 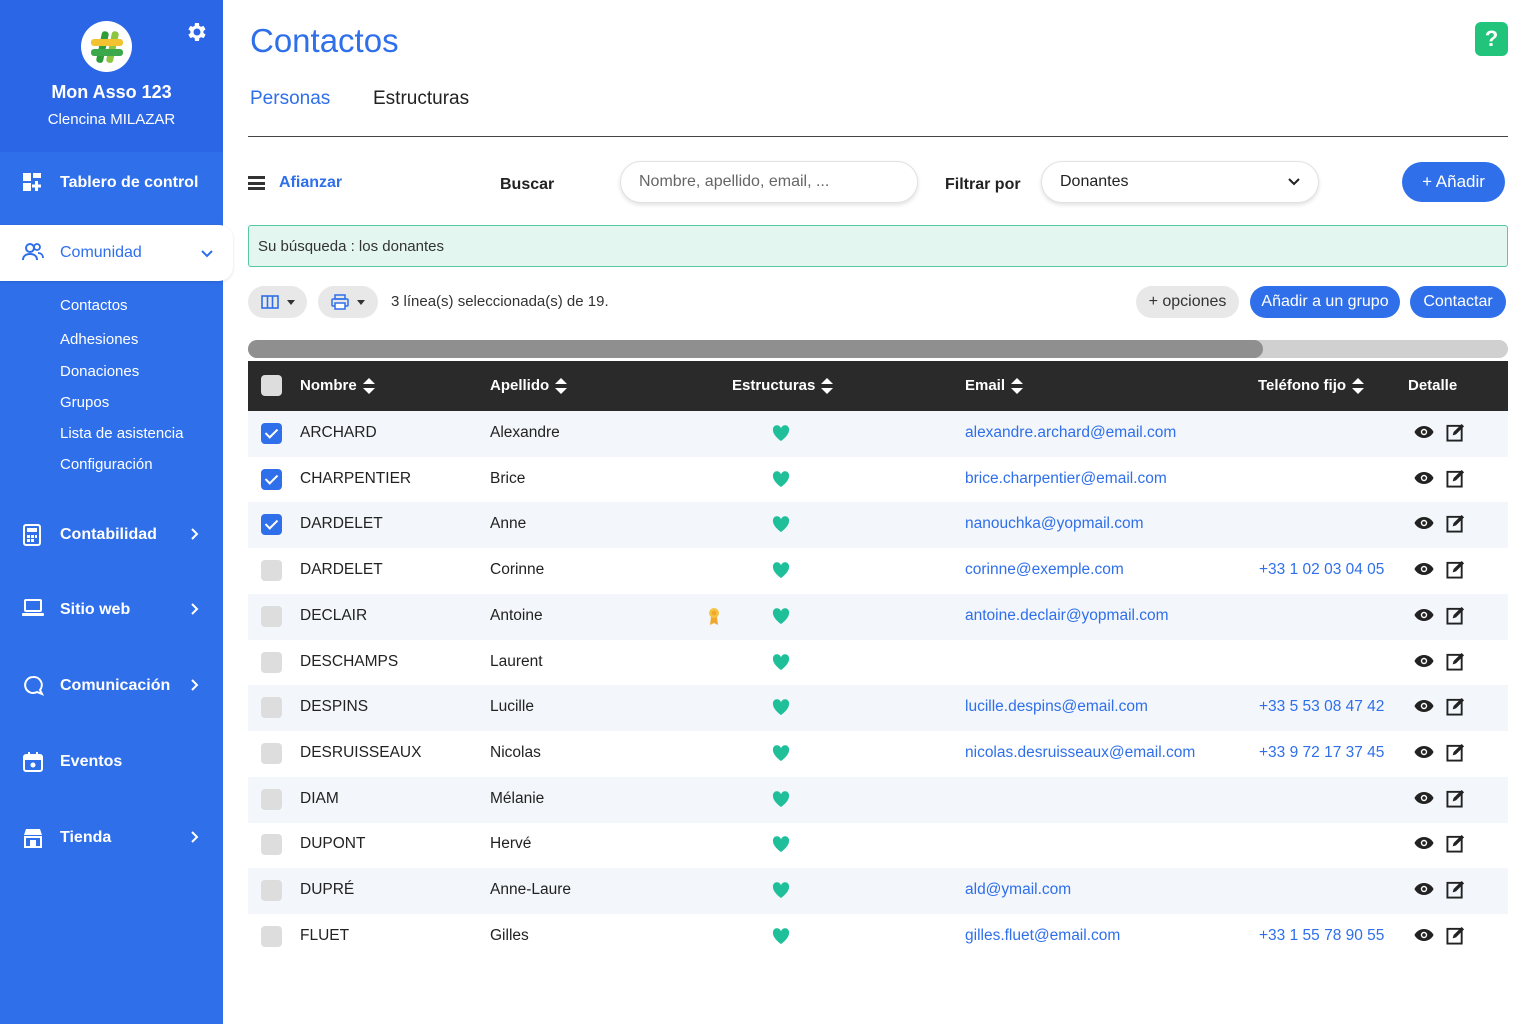 What do you see at coordinates (1044, 570) in the screenshot?
I see `cell-email: corinne@exemple.com` at bounding box center [1044, 570].